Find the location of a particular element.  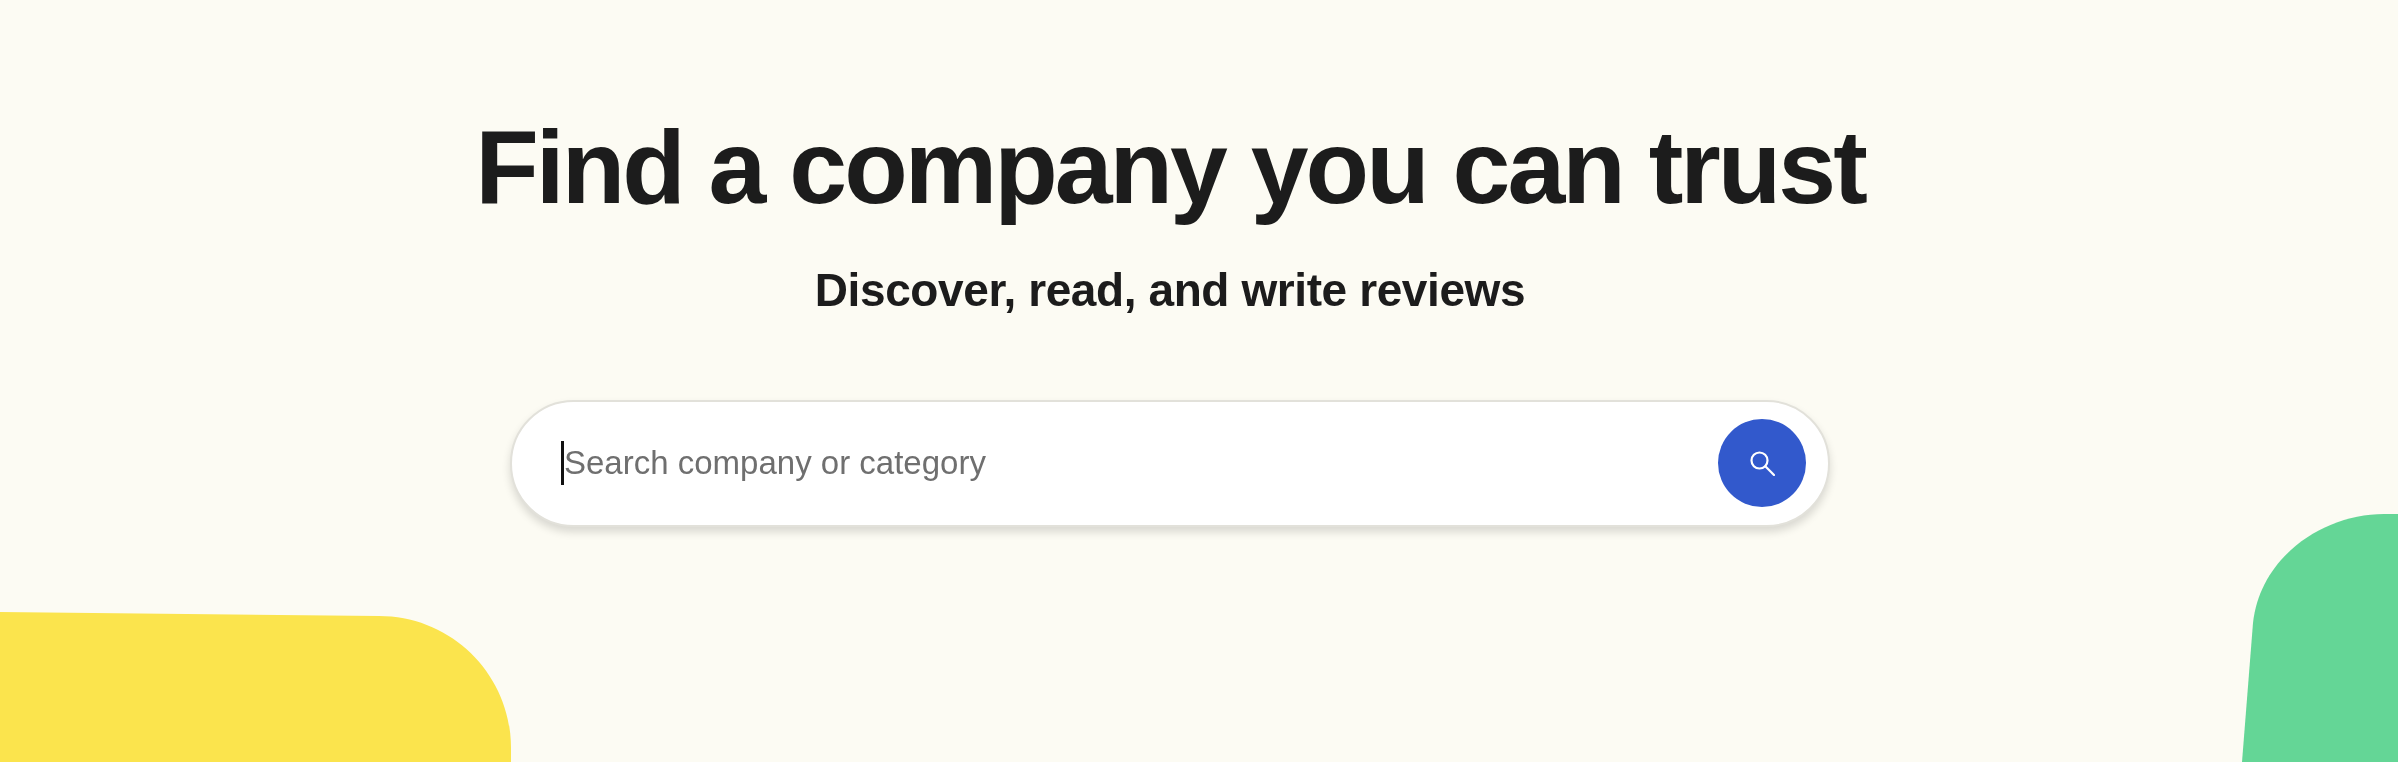

page-subheading: Discover, read, and write reviews is located at coordinates (1170, 291).